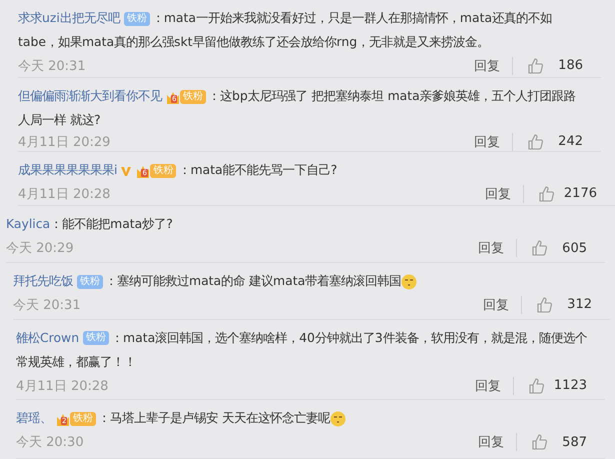 This screenshot has height=459, width=615. I want to click on username-link: 雒松Crown, so click(48, 337).